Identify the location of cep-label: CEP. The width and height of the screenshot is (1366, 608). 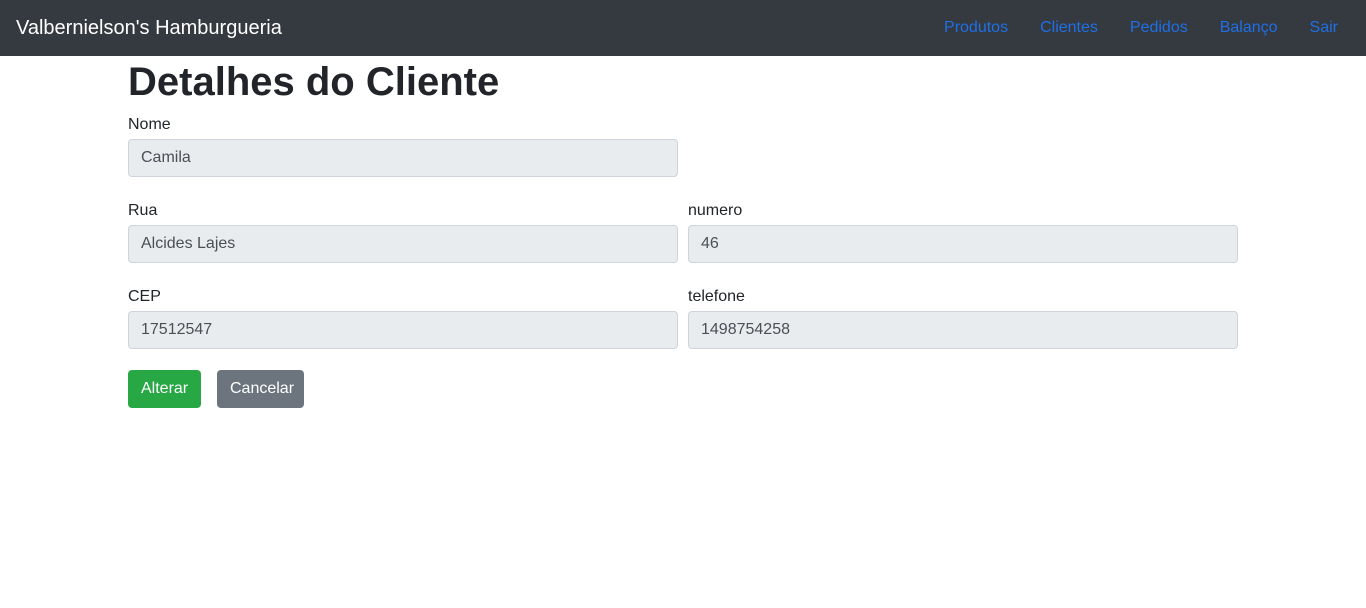
(144, 296).